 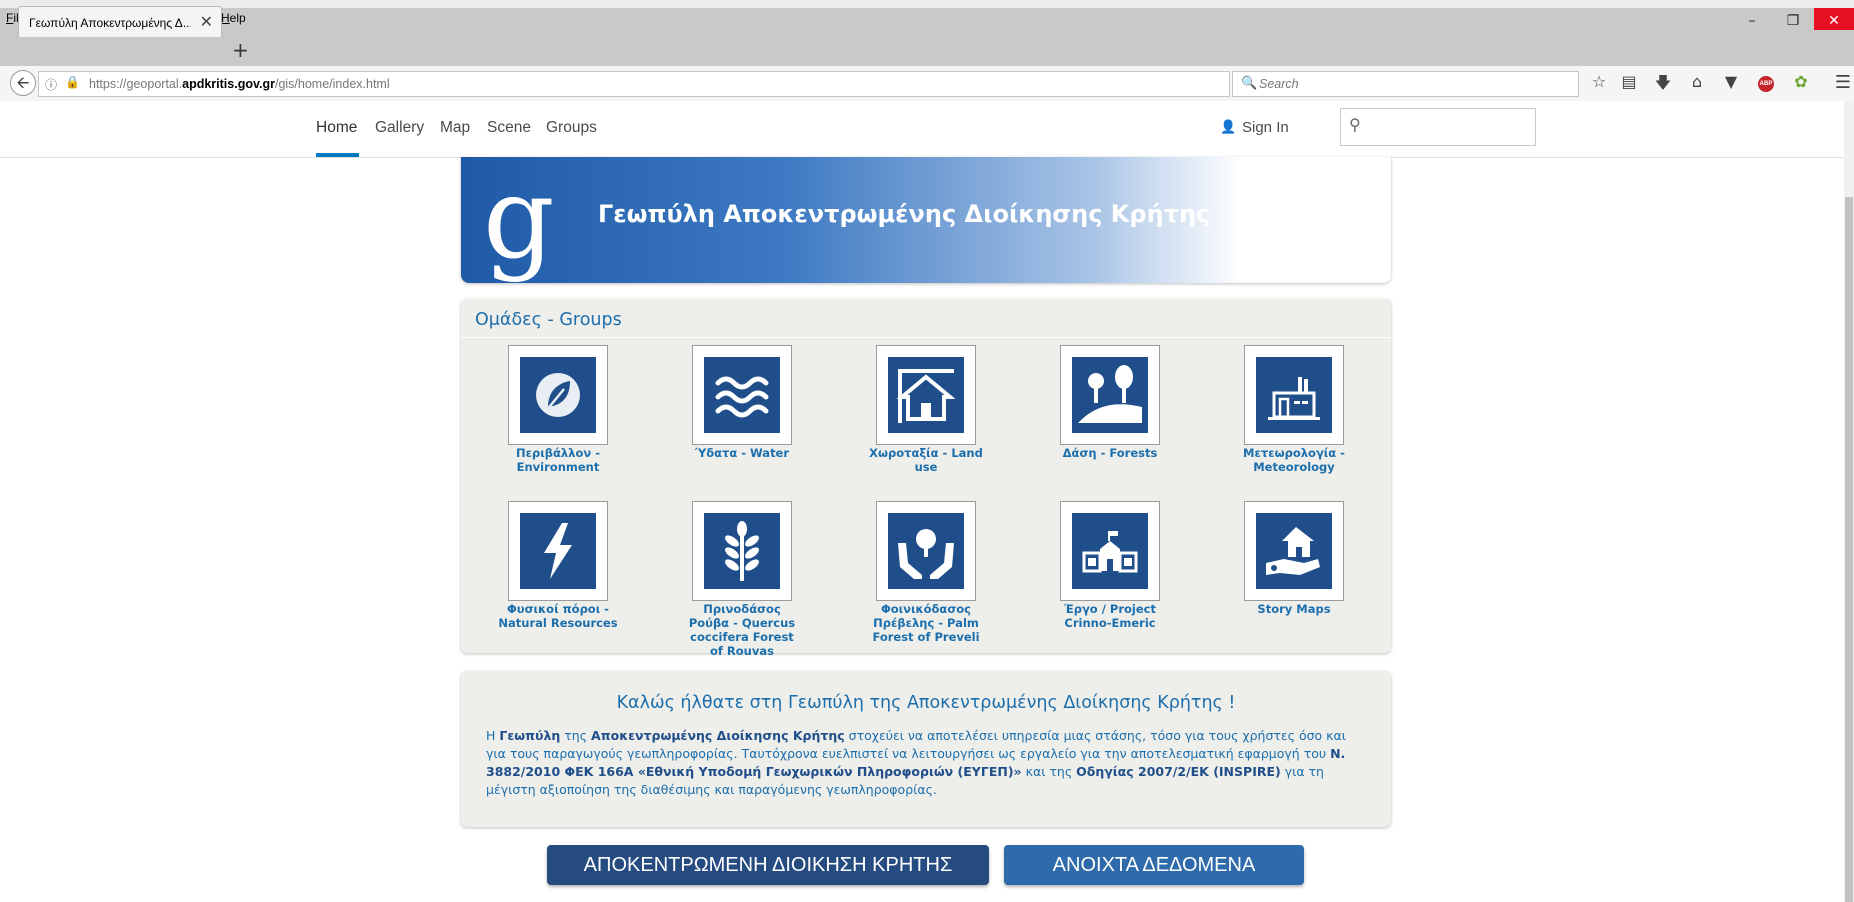 I want to click on nav-gallery: Gallery, so click(x=399, y=128).